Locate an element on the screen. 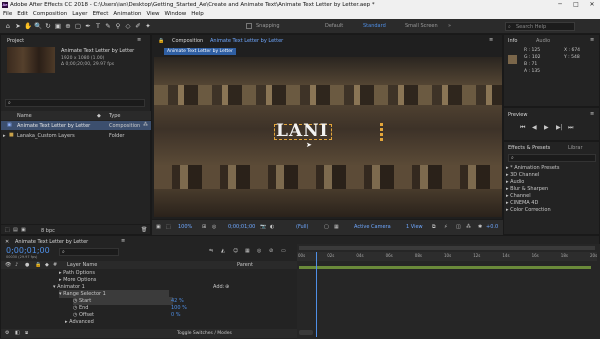 The height and width of the screenshot is (339, 600). workspace-small-screen: Small Screen is located at coordinates (421, 26).